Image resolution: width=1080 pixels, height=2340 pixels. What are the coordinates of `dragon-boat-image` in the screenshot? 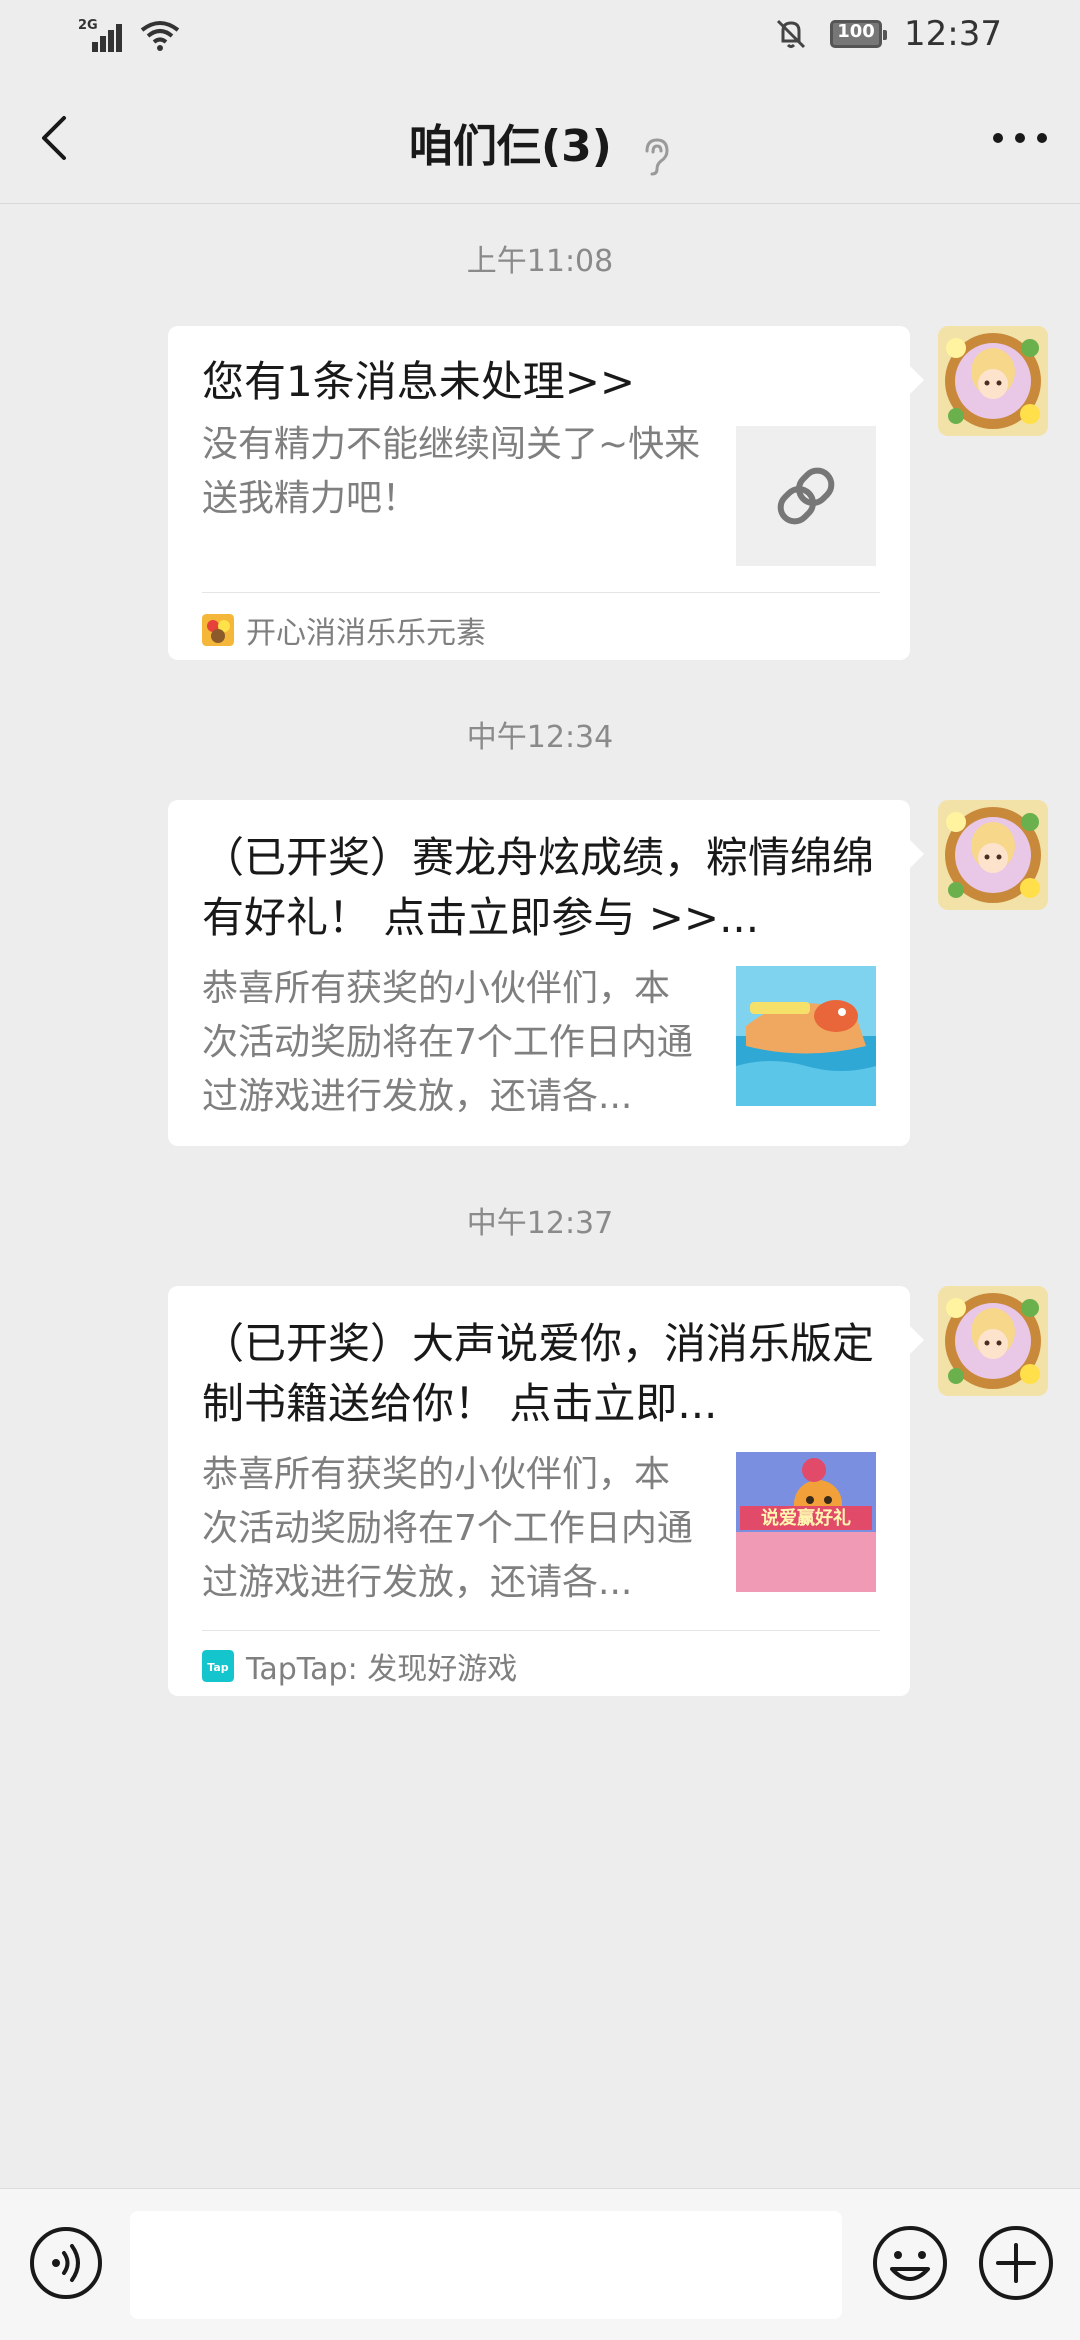 It's located at (806, 1036).